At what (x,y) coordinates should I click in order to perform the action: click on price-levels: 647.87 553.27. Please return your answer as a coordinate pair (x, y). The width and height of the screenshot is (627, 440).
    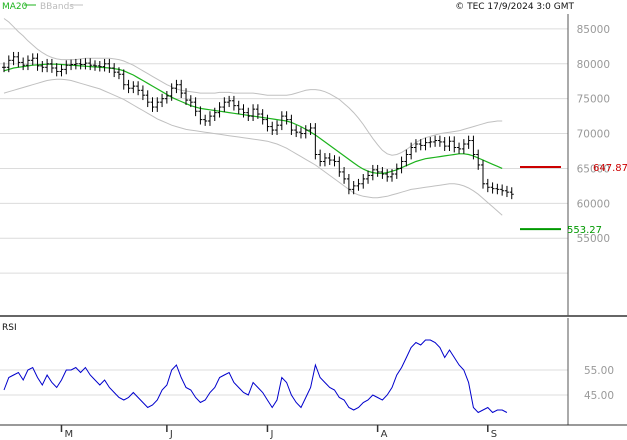
    Looking at the image, I should click on (573, 199).